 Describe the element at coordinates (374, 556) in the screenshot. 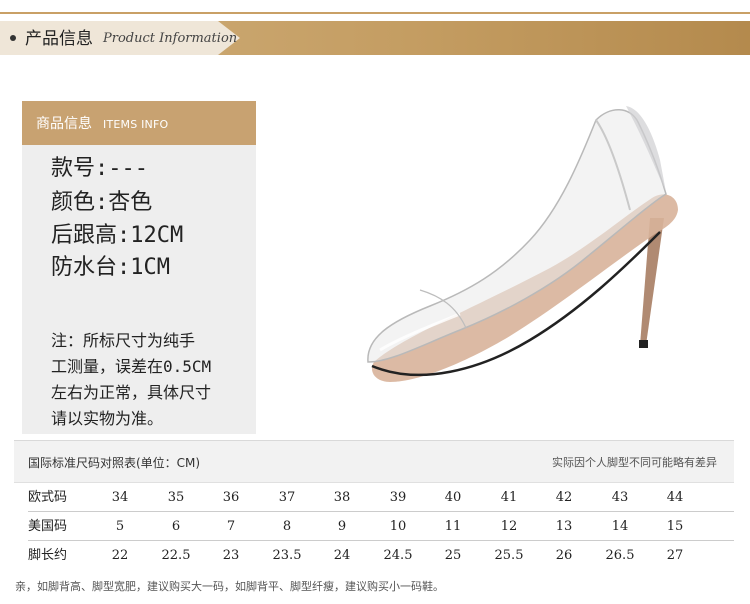

I see `row-foot-length: 脚长约 22 22.5 23 23.5 24 24.5 25 25.5 26 26.5 27` at that location.